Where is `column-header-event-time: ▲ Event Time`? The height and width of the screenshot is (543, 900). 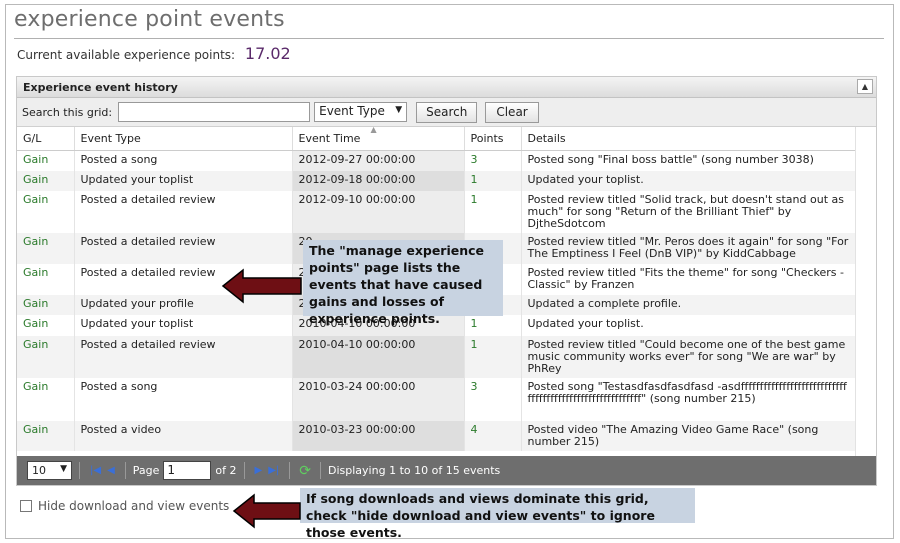 column-header-event-time: ▲ Event Time is located at coordinates (378, 138).